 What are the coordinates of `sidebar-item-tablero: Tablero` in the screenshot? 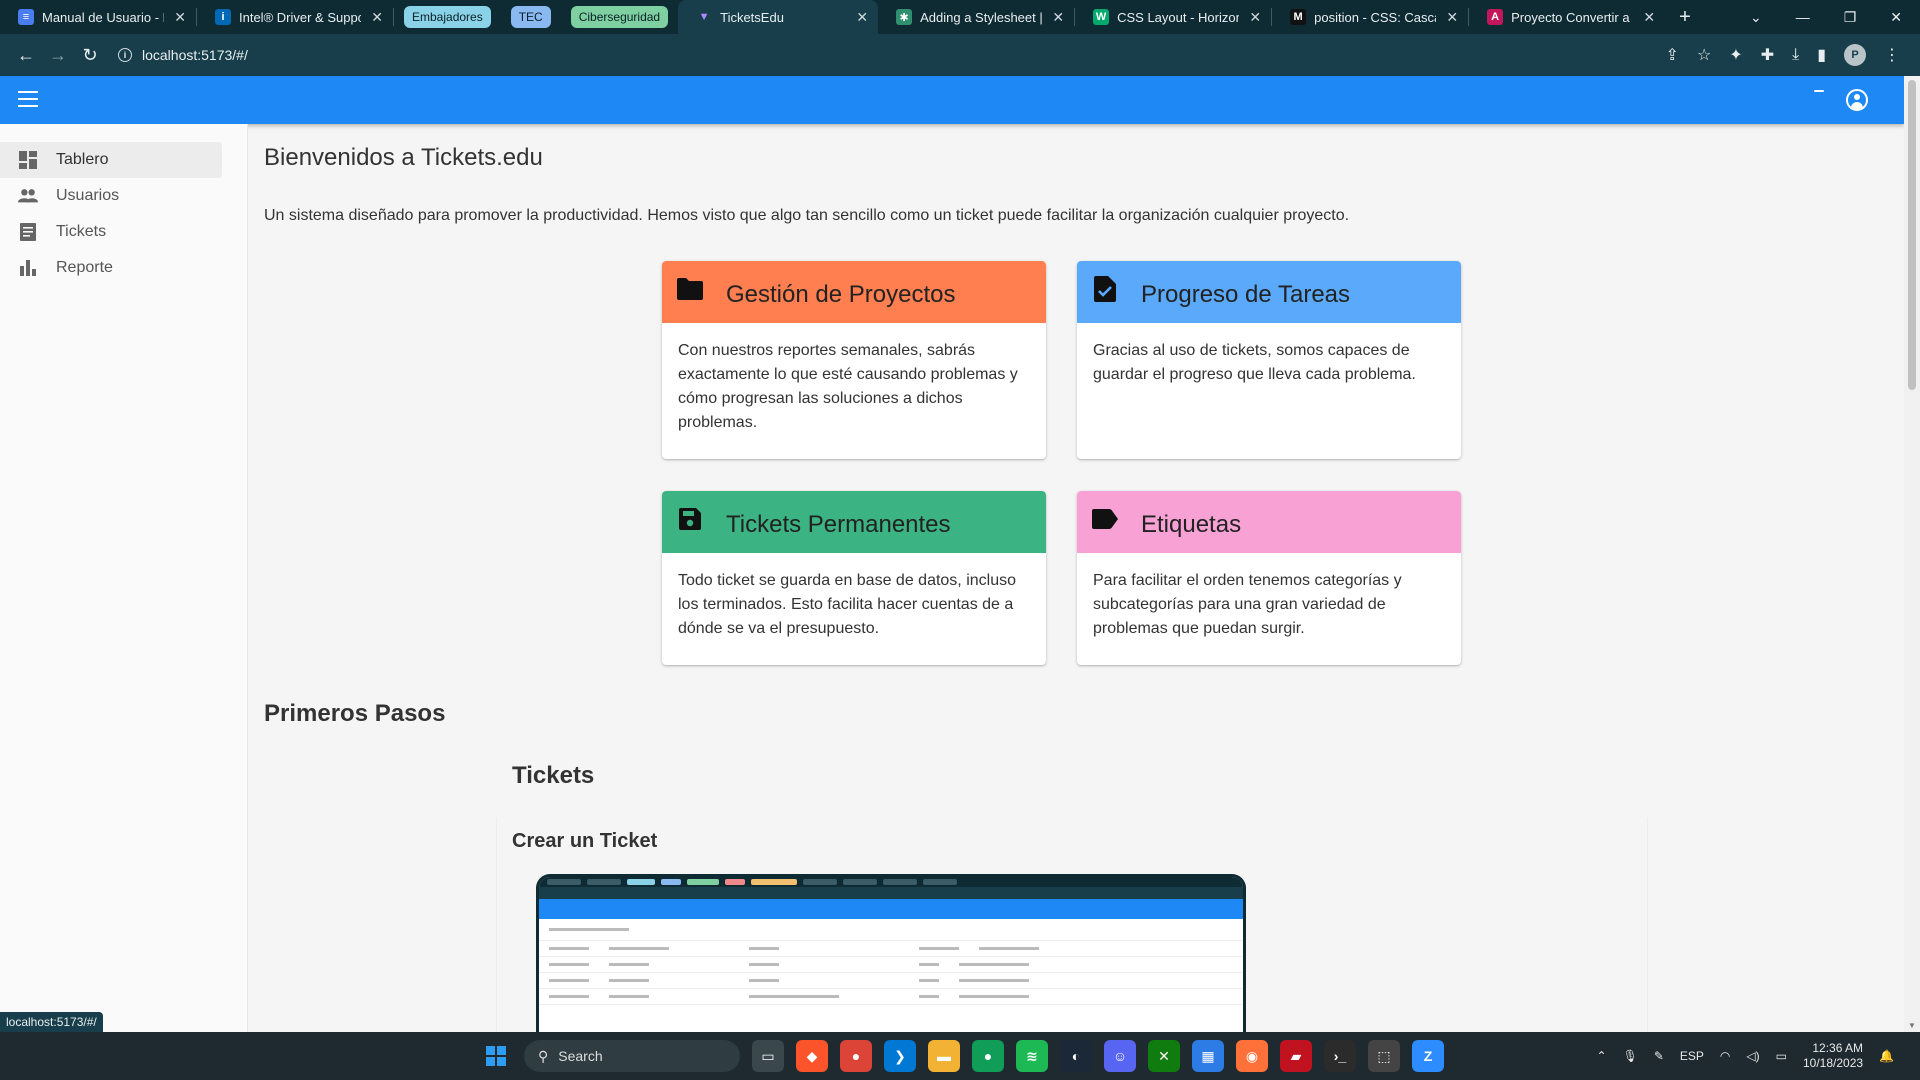 It's located at (111, 160).